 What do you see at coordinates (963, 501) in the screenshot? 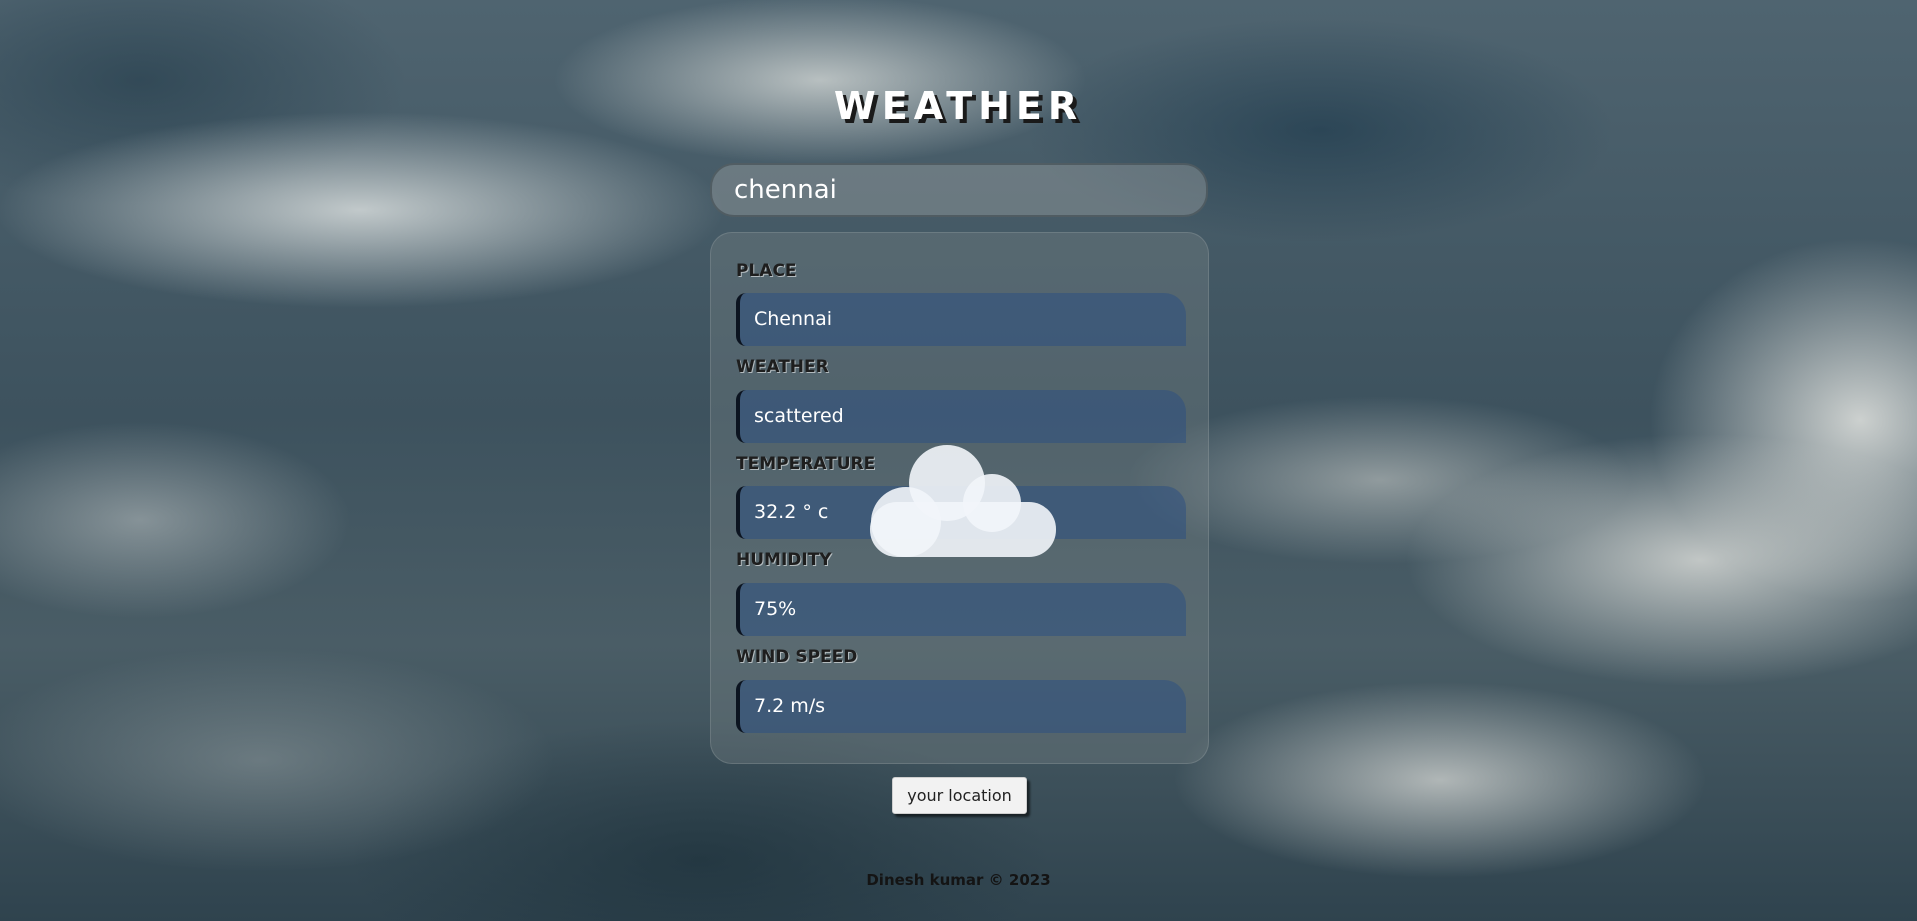
I see `cloud-icon` at bounding box center [963, 501].